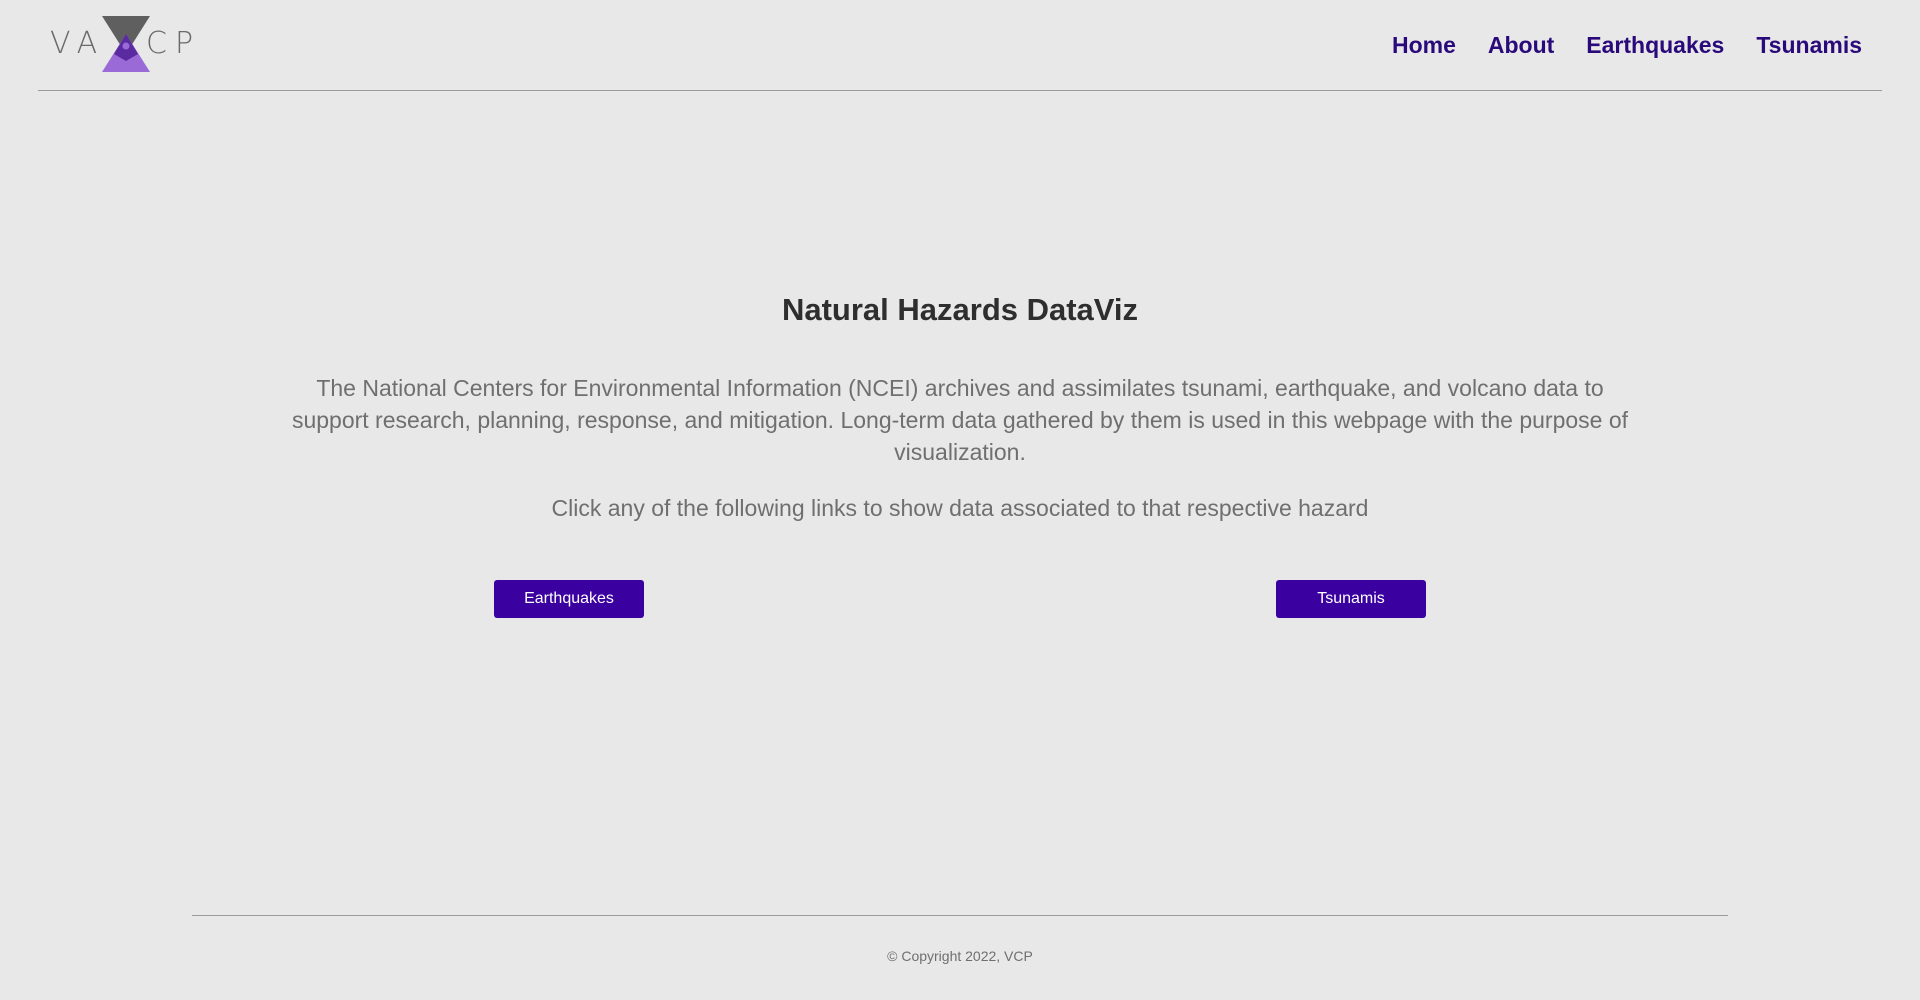 This screenshot has height=1000, width=1920. What do you see at coordinates (174, 43) in the screenshot?
I see `logo-text-right: CP` at bounding box center [174, 43].